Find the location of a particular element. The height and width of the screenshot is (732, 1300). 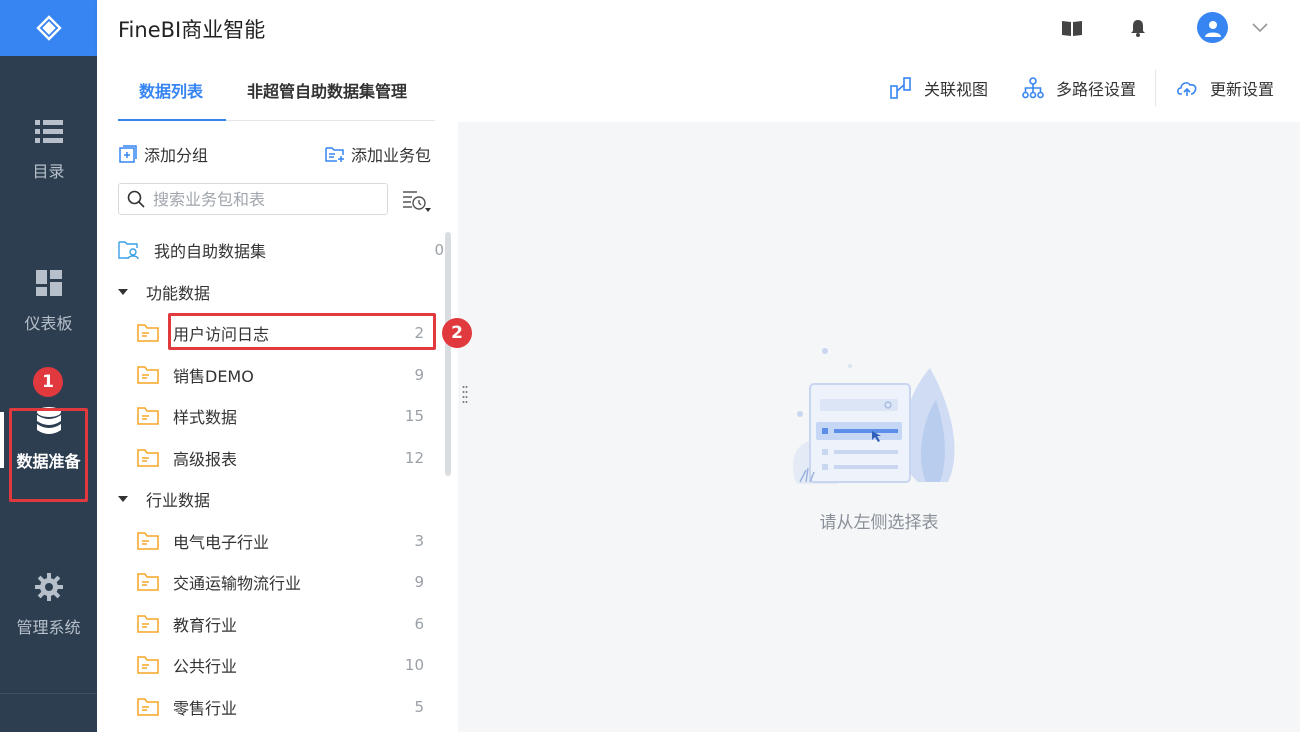

logo-icon is located at coordinates (48, 28).